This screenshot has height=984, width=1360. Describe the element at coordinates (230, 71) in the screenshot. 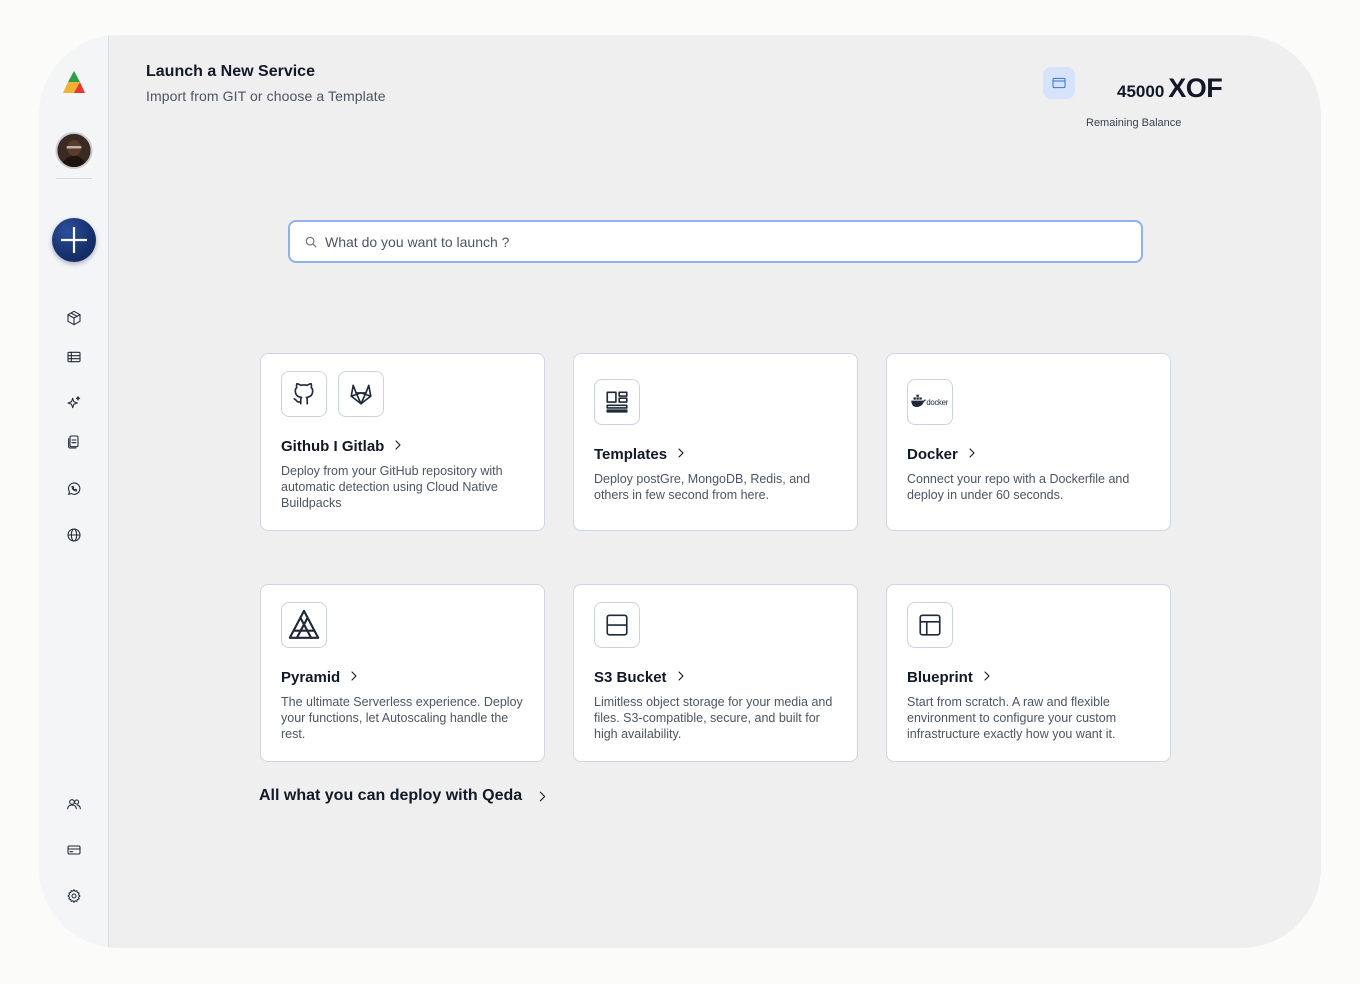

I see `page-title: Launch a New Service` at that location.